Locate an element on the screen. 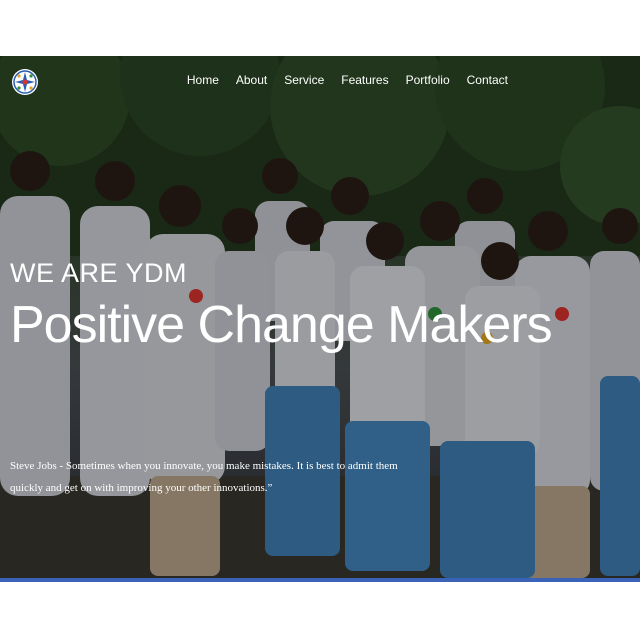  nav-link-about: About is located at coordinates (251, 80).